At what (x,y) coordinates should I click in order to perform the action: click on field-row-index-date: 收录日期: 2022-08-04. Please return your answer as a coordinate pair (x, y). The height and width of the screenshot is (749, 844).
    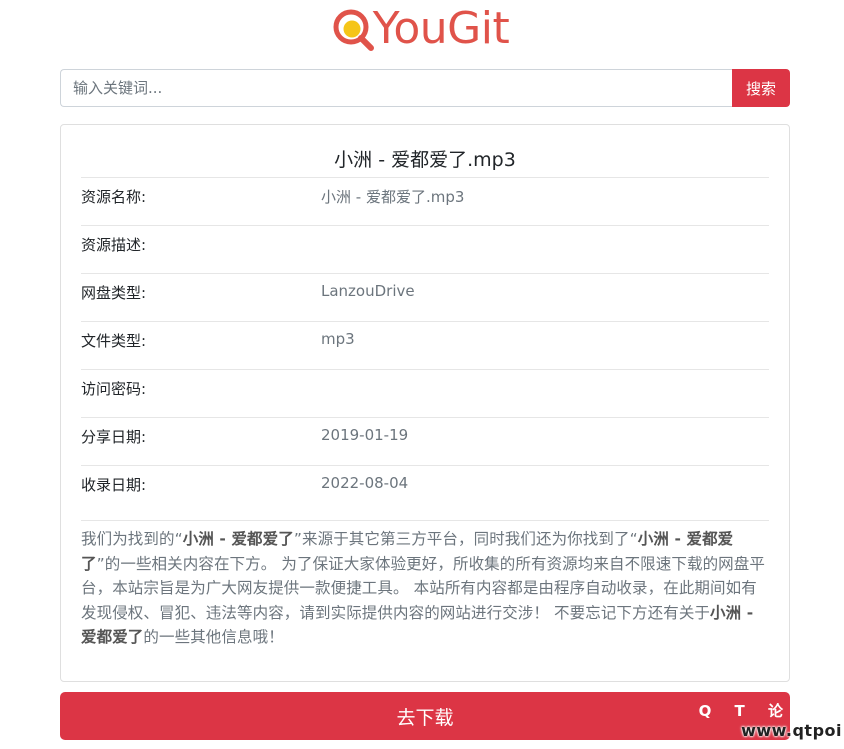
    Looking at the image, I should click on (425, 489).